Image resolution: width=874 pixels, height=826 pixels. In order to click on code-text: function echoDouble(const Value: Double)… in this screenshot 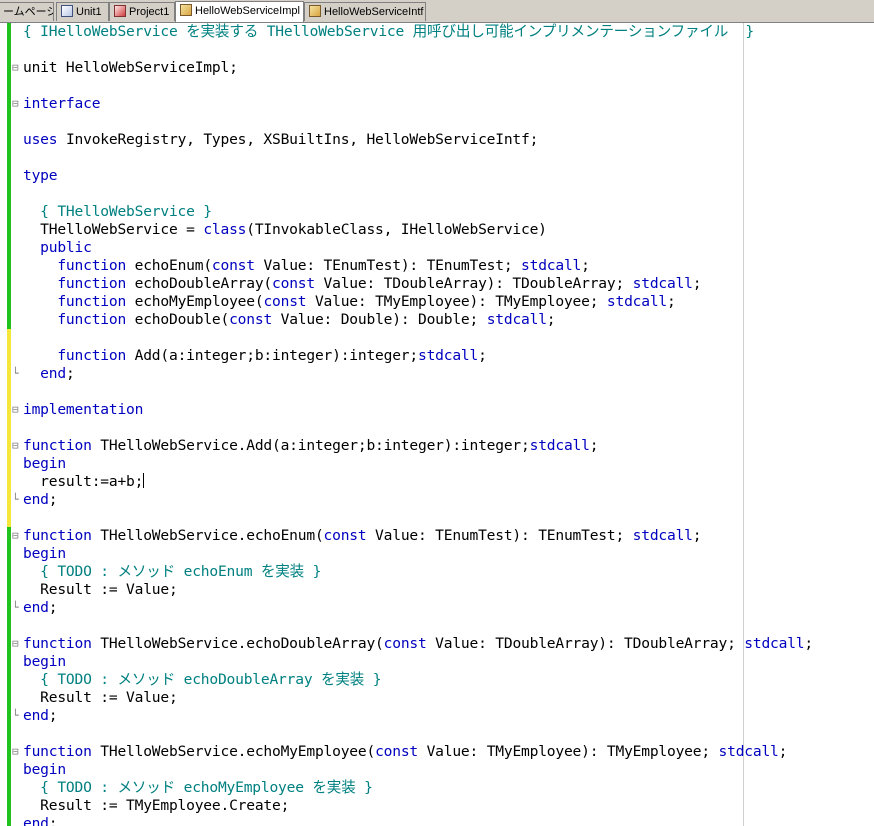, I will do `click(289, 320)`.